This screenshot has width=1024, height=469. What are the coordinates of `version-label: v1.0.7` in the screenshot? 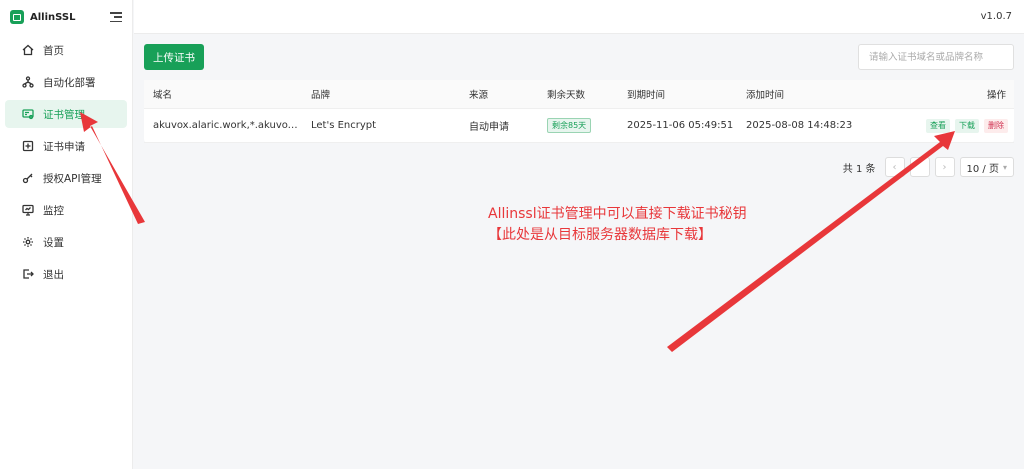 It's located at (996, 16).